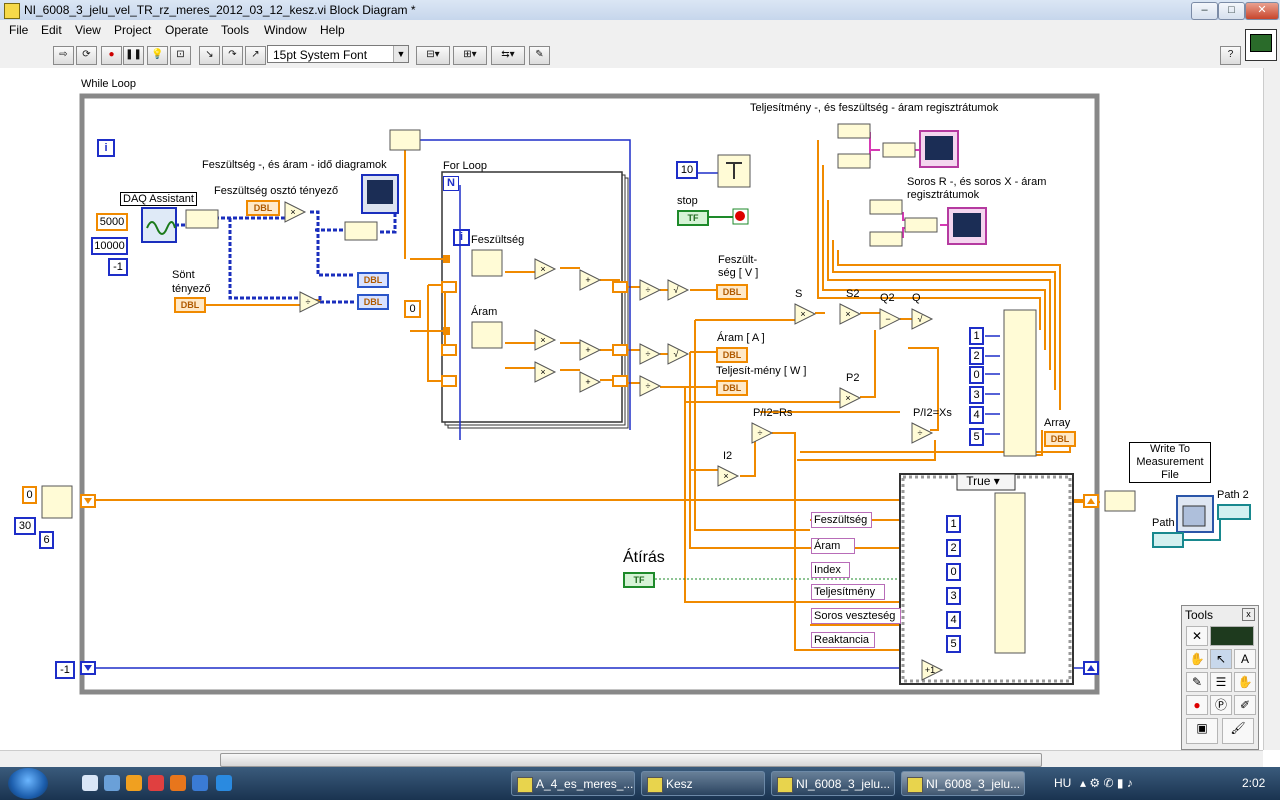 The height and width of the screenshot is (800, 1280). What do you see at coordinates (976, 415) in the screenshot?
I see `array-index-constant: 4` at bounding box center [976, 415].